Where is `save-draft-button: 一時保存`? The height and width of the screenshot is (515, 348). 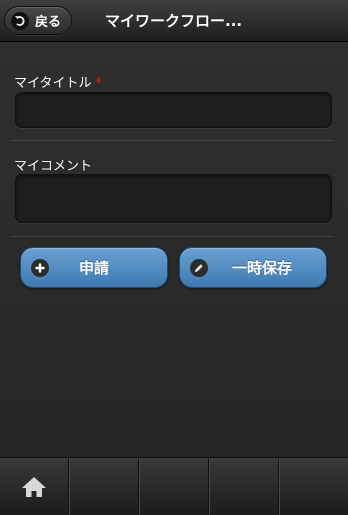 save-draft-button: 一時保存 is located at coordinates (253, 267).